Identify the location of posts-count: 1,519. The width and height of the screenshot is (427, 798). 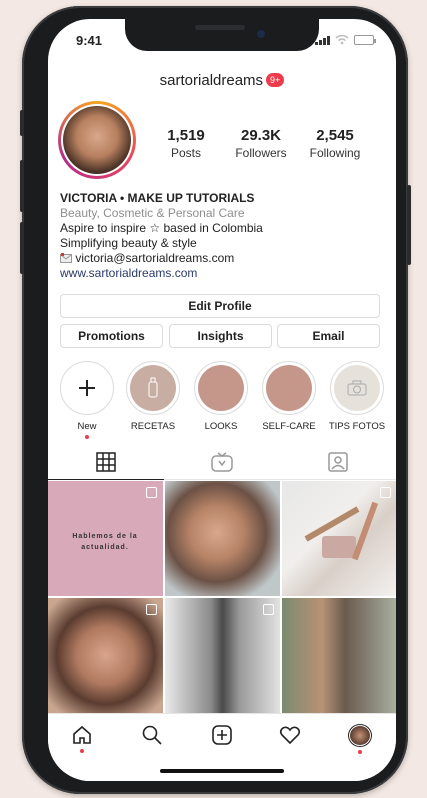
(186, 135).